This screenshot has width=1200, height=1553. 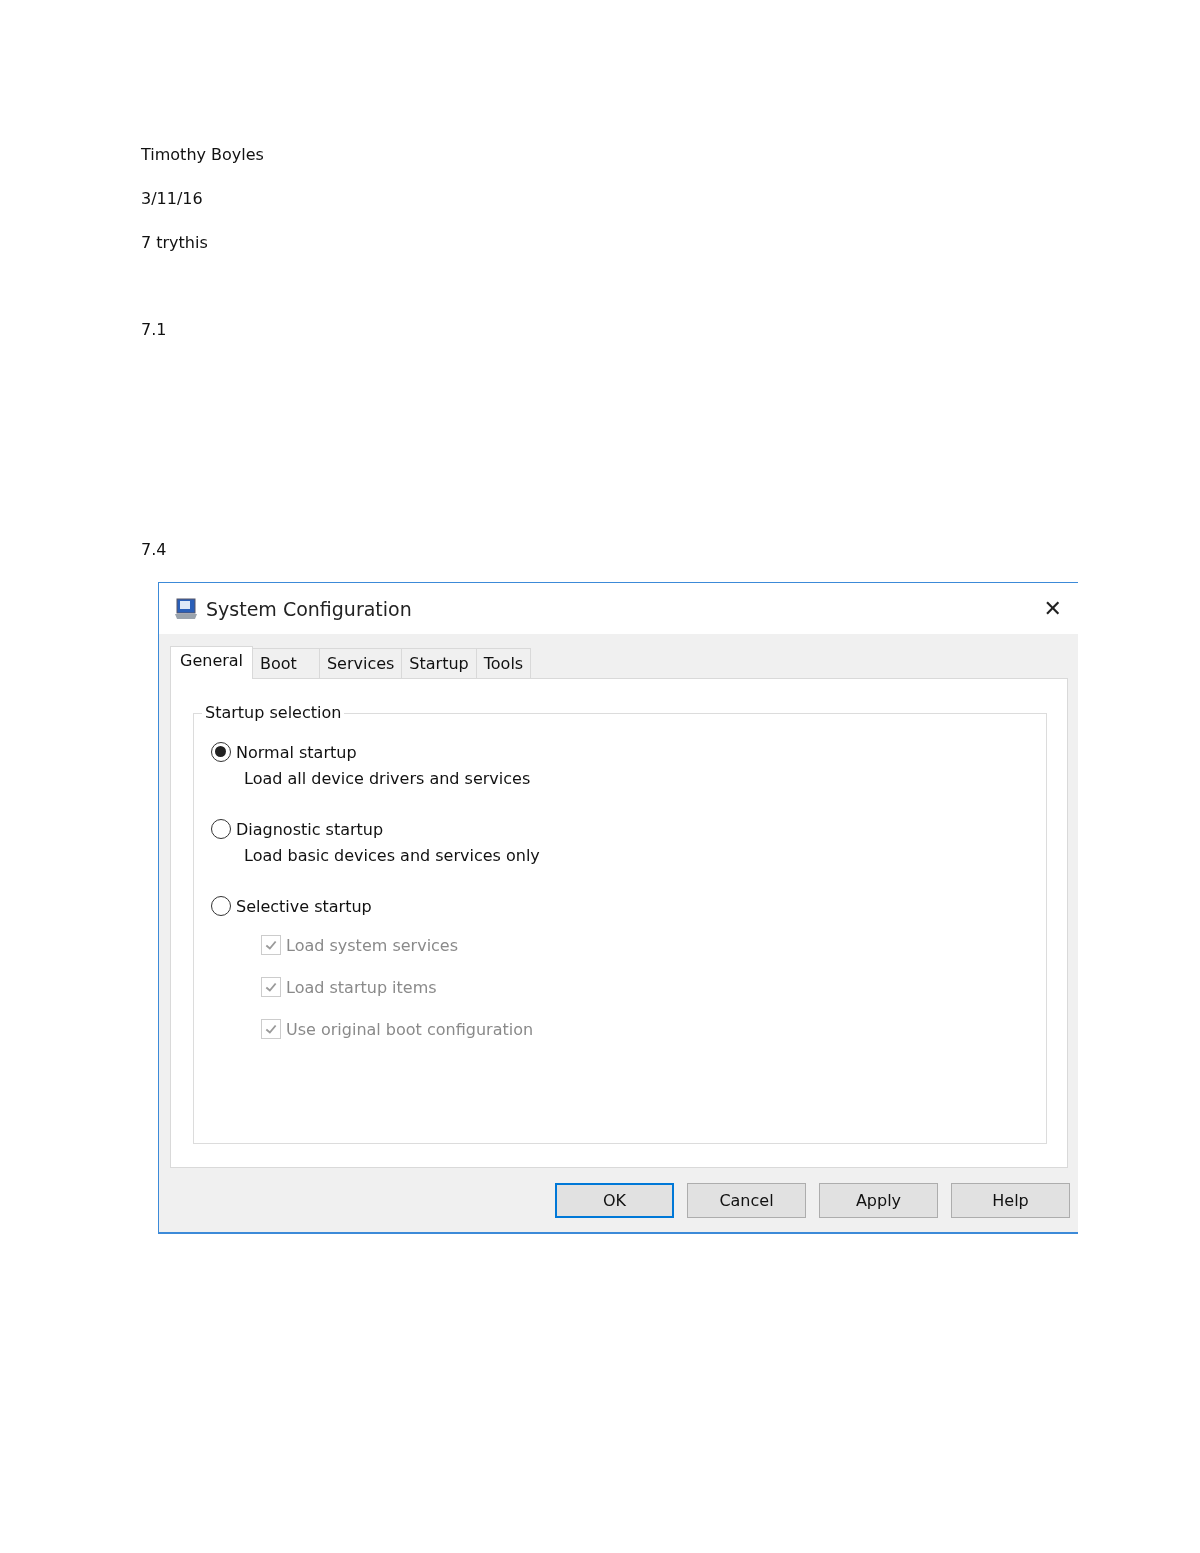 What do you see at coordinates (746, 1200) in the screenshot?
I see `dialog-button: Cancel` at bounding box center [746, 1200].